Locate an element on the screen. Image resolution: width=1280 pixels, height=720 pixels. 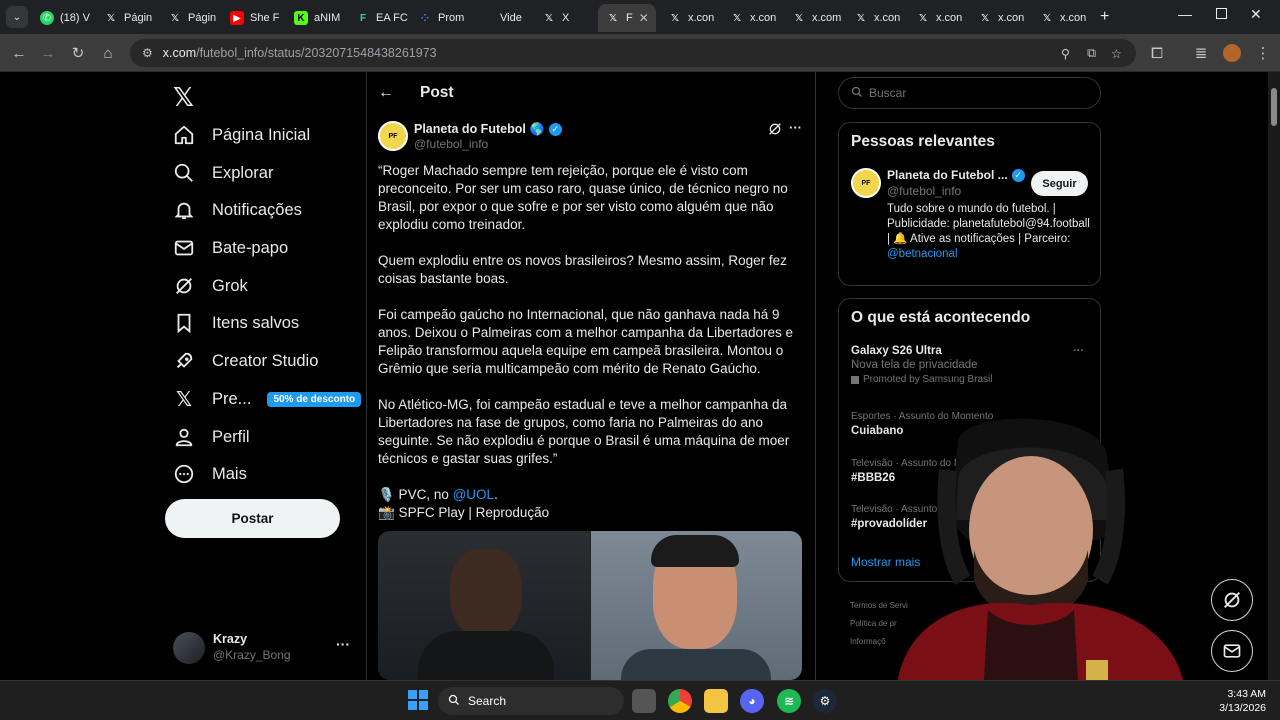
relevant-name: Planeta do Futebol ... ✓ is located at coordinates (956, 175).